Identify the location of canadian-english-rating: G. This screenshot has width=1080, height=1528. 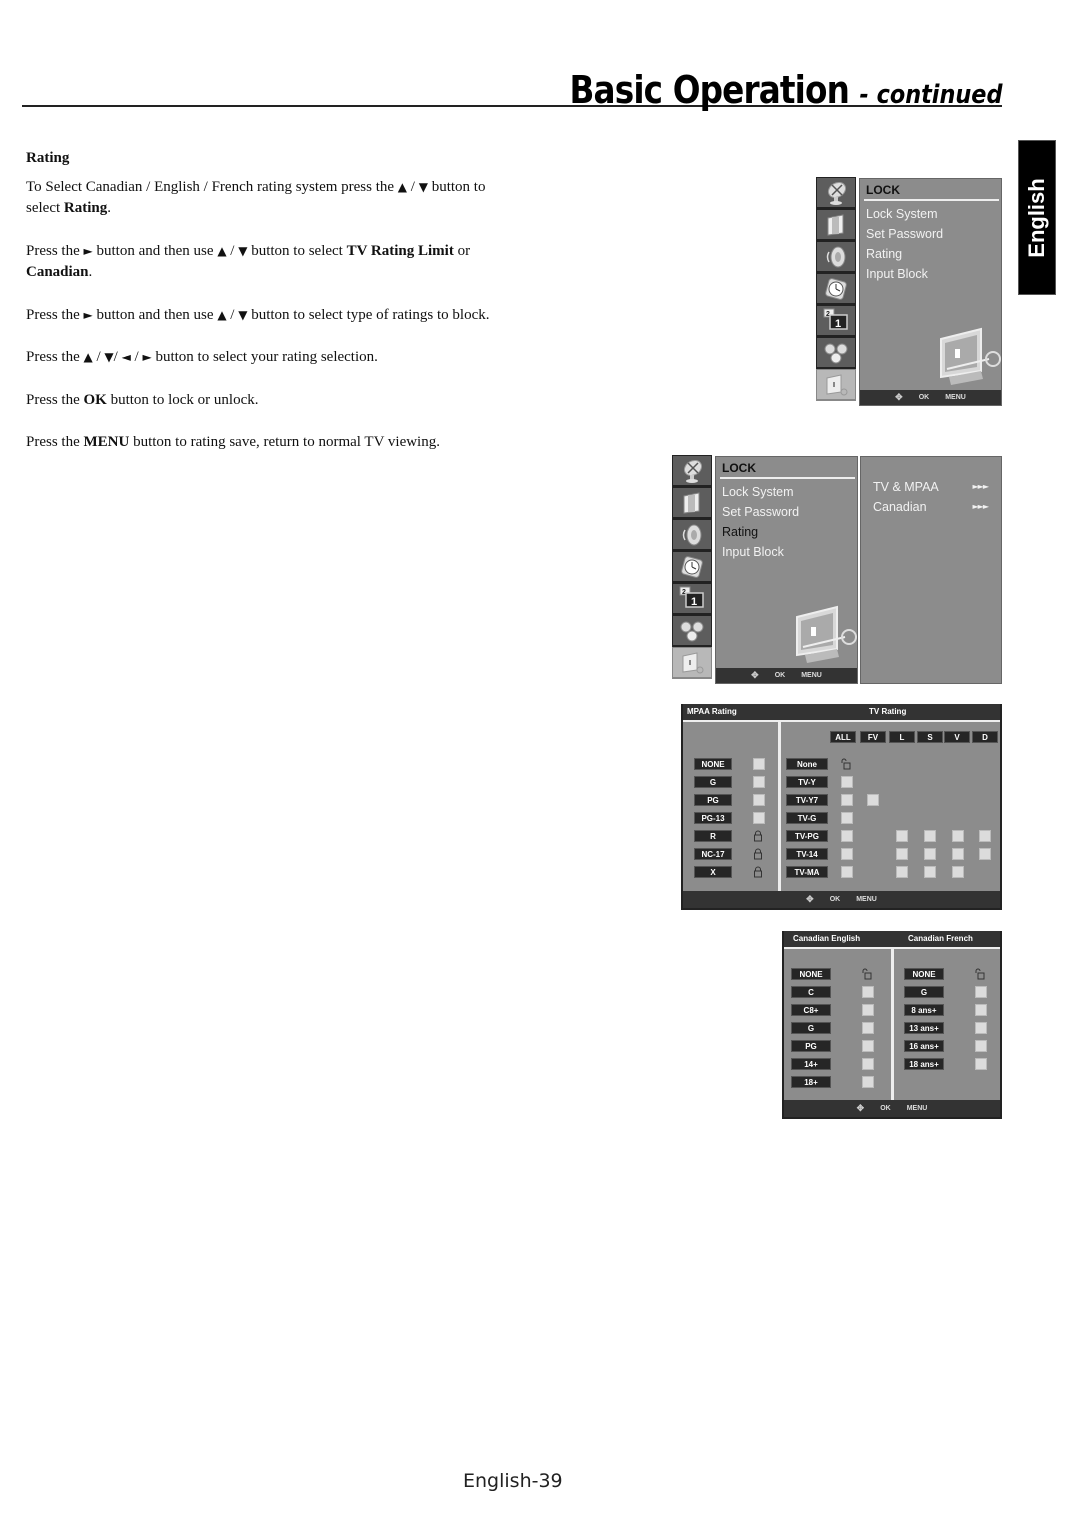
(811, 1028).